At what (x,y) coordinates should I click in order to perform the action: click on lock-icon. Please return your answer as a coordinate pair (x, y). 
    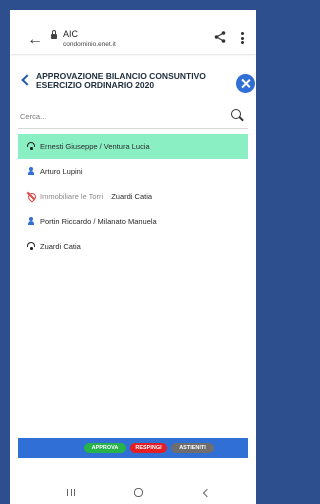
    Looking at the image, I should click on (54, 34).